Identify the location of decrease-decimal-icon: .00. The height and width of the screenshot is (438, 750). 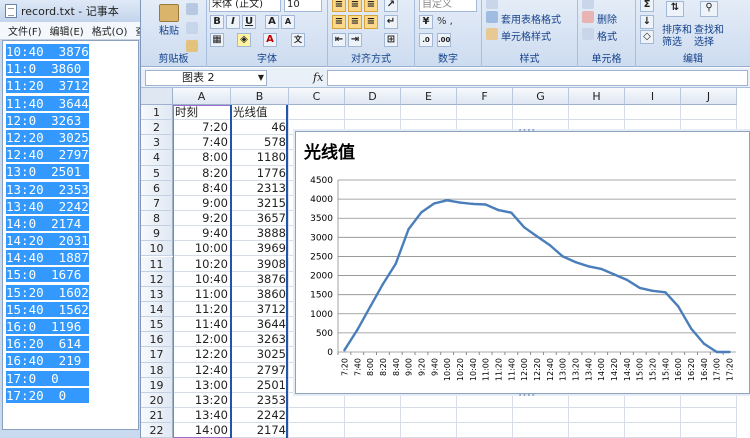
(444, 40).